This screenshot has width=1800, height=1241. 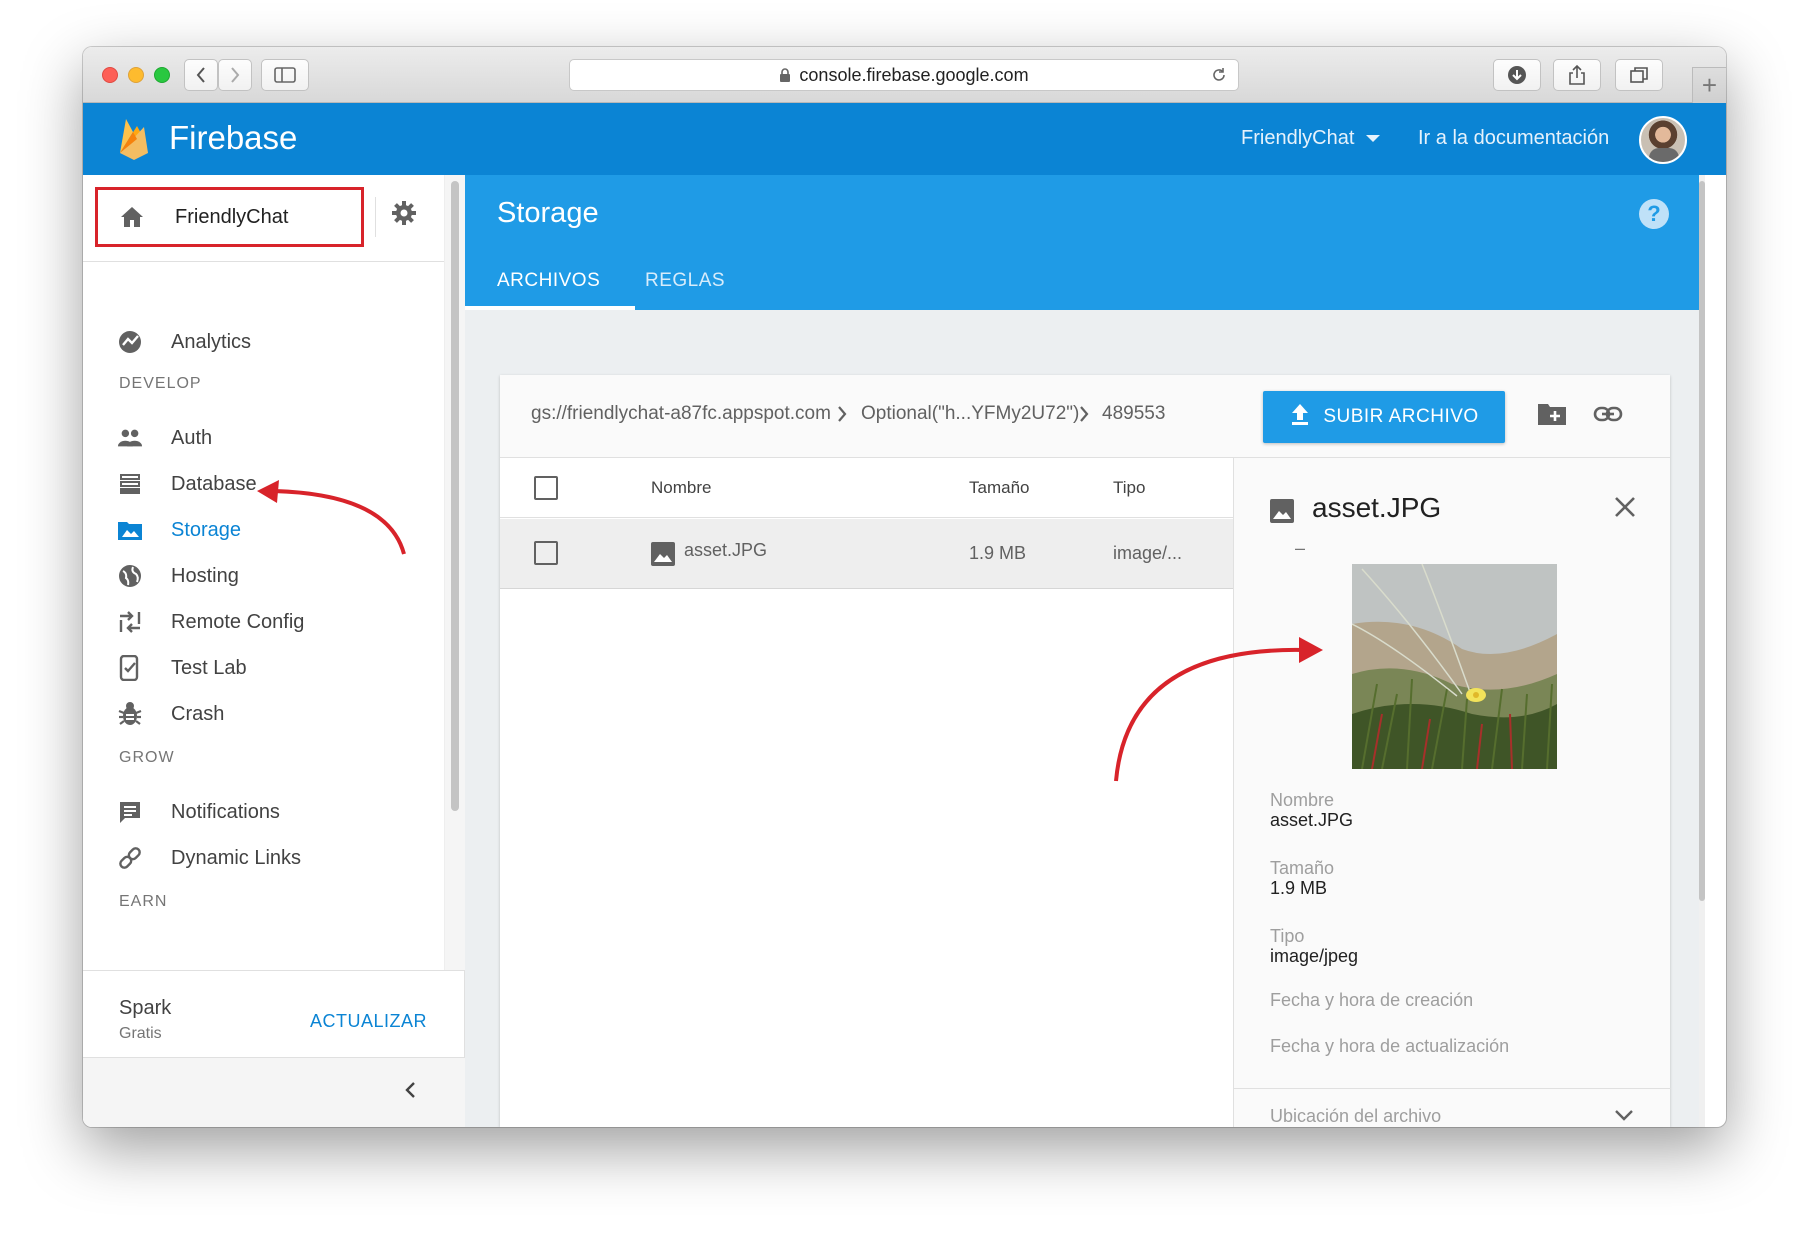 What do you see at coordinates (201, 75) in the screenshot?
I see `back-button` at bounding box center [201, 75].